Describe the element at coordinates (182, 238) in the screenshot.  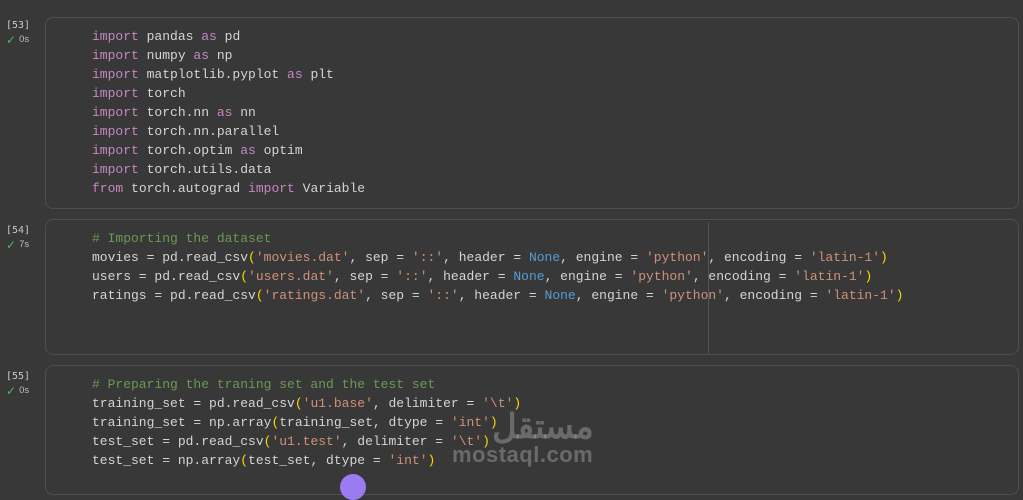
I see `code-token: # Importing the dataset` at that location.